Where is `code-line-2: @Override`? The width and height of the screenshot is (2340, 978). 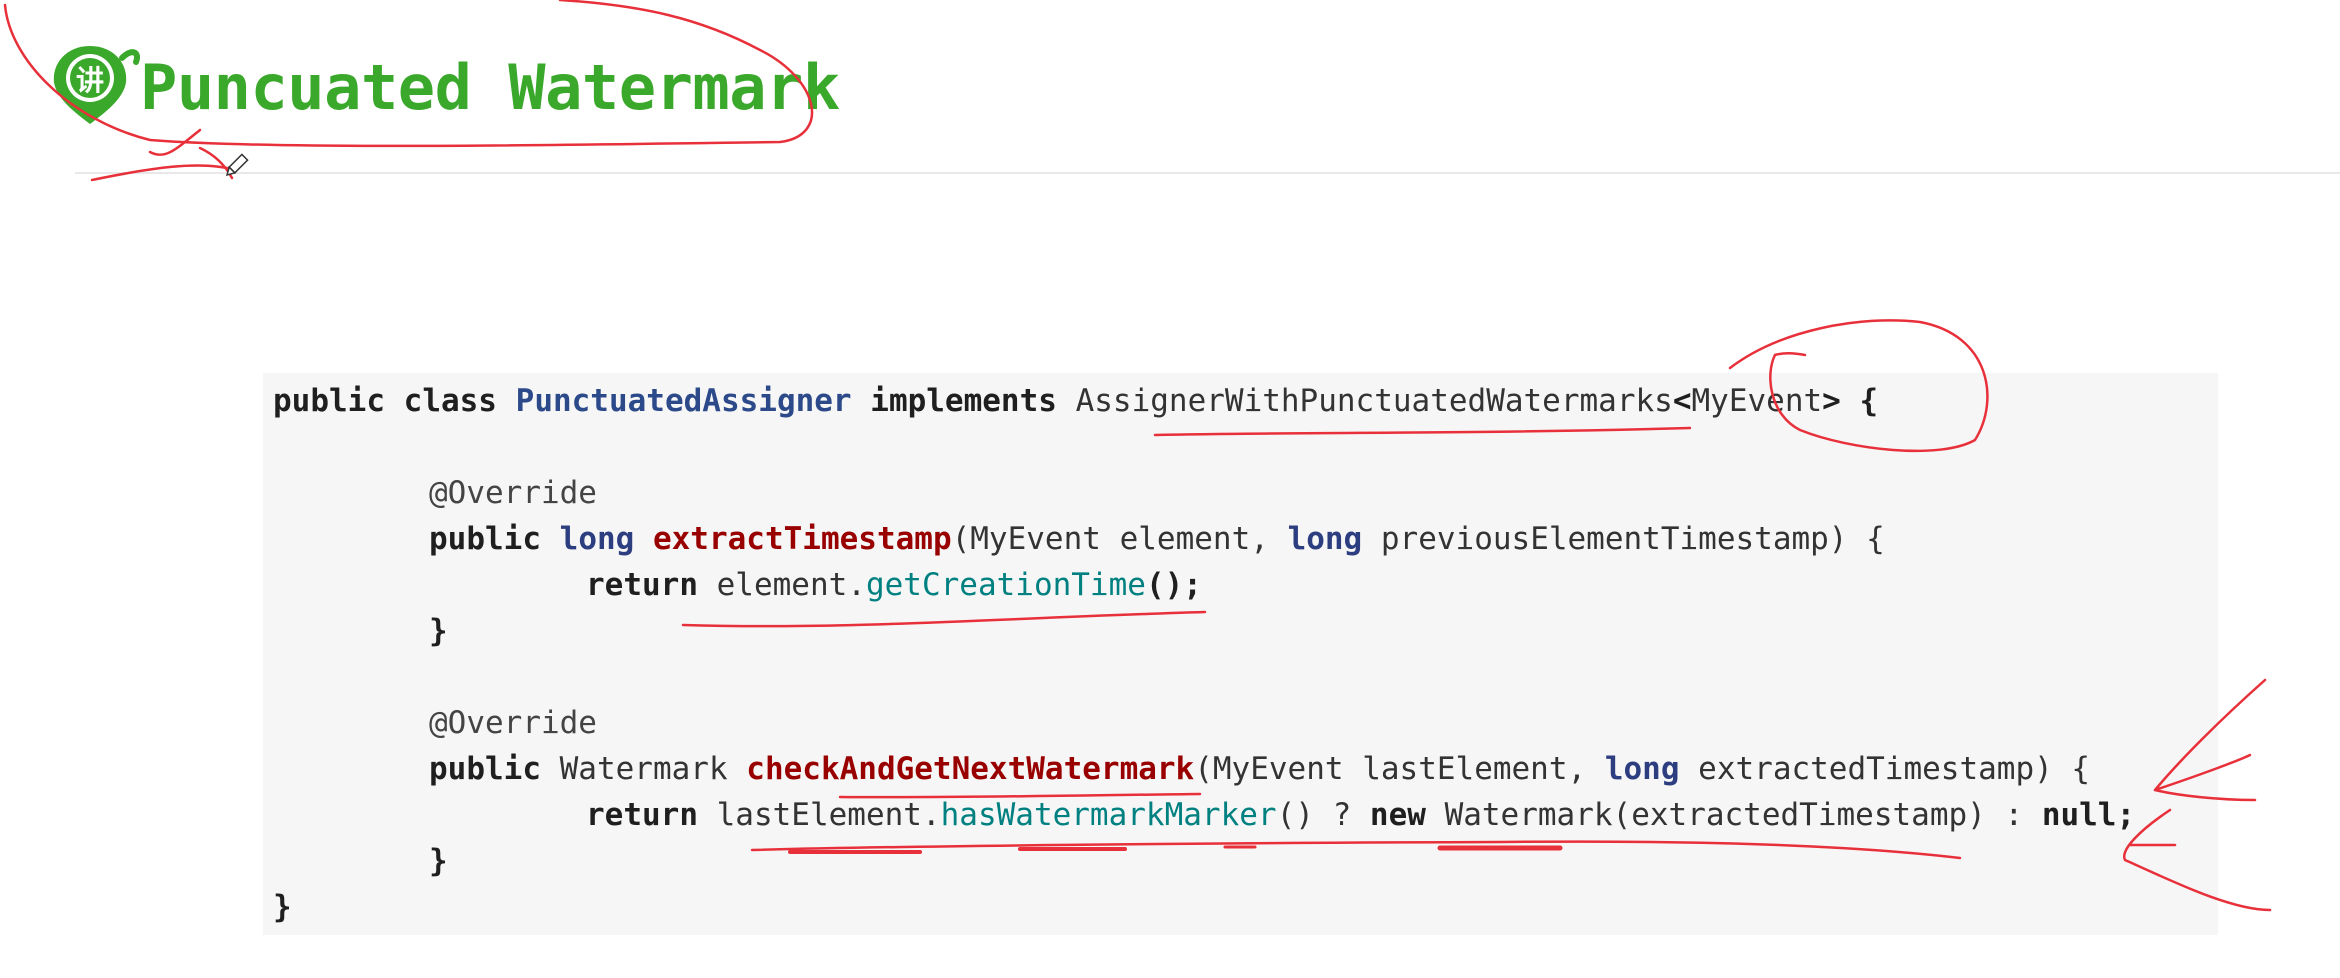 code-line-2: @Override is located at coordinates (513, 493).